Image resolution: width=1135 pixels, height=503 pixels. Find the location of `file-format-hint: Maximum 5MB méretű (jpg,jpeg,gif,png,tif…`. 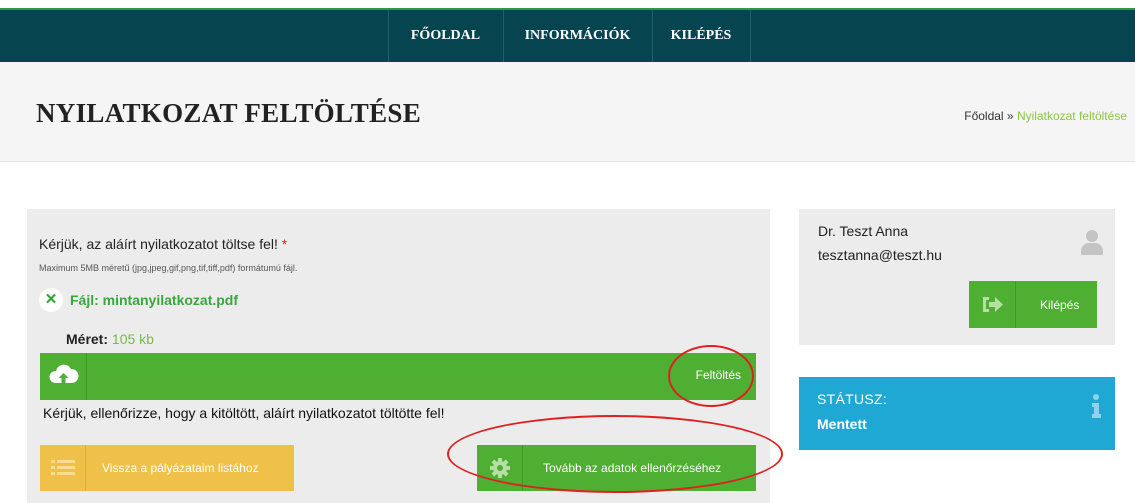

file-format-hint: Maximum 5MB méretű (jpg,jpeg,gif,png,tif… is located at coordinates (168, 268).